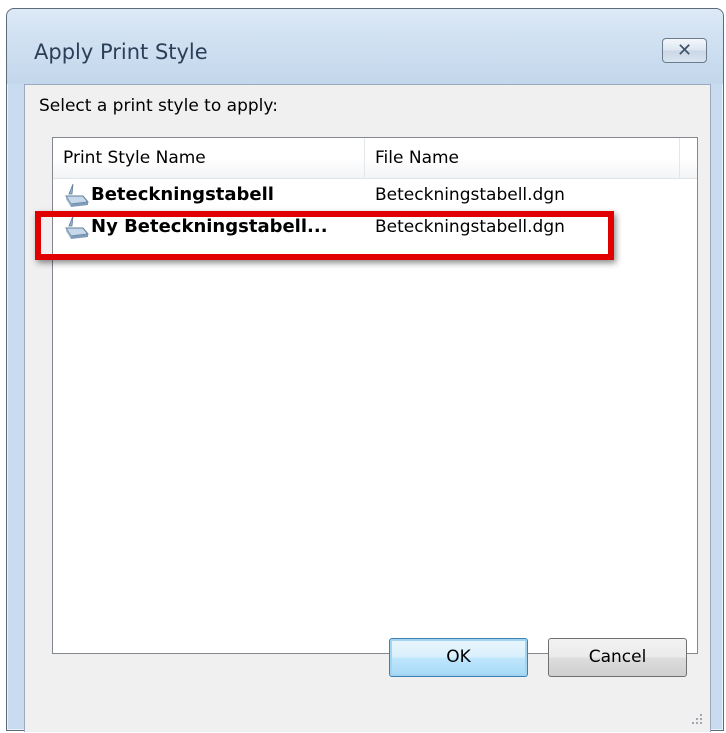  I want to click on list-item: Beteckningstabell Beteckningstabell.dgn, so click(375, 196).